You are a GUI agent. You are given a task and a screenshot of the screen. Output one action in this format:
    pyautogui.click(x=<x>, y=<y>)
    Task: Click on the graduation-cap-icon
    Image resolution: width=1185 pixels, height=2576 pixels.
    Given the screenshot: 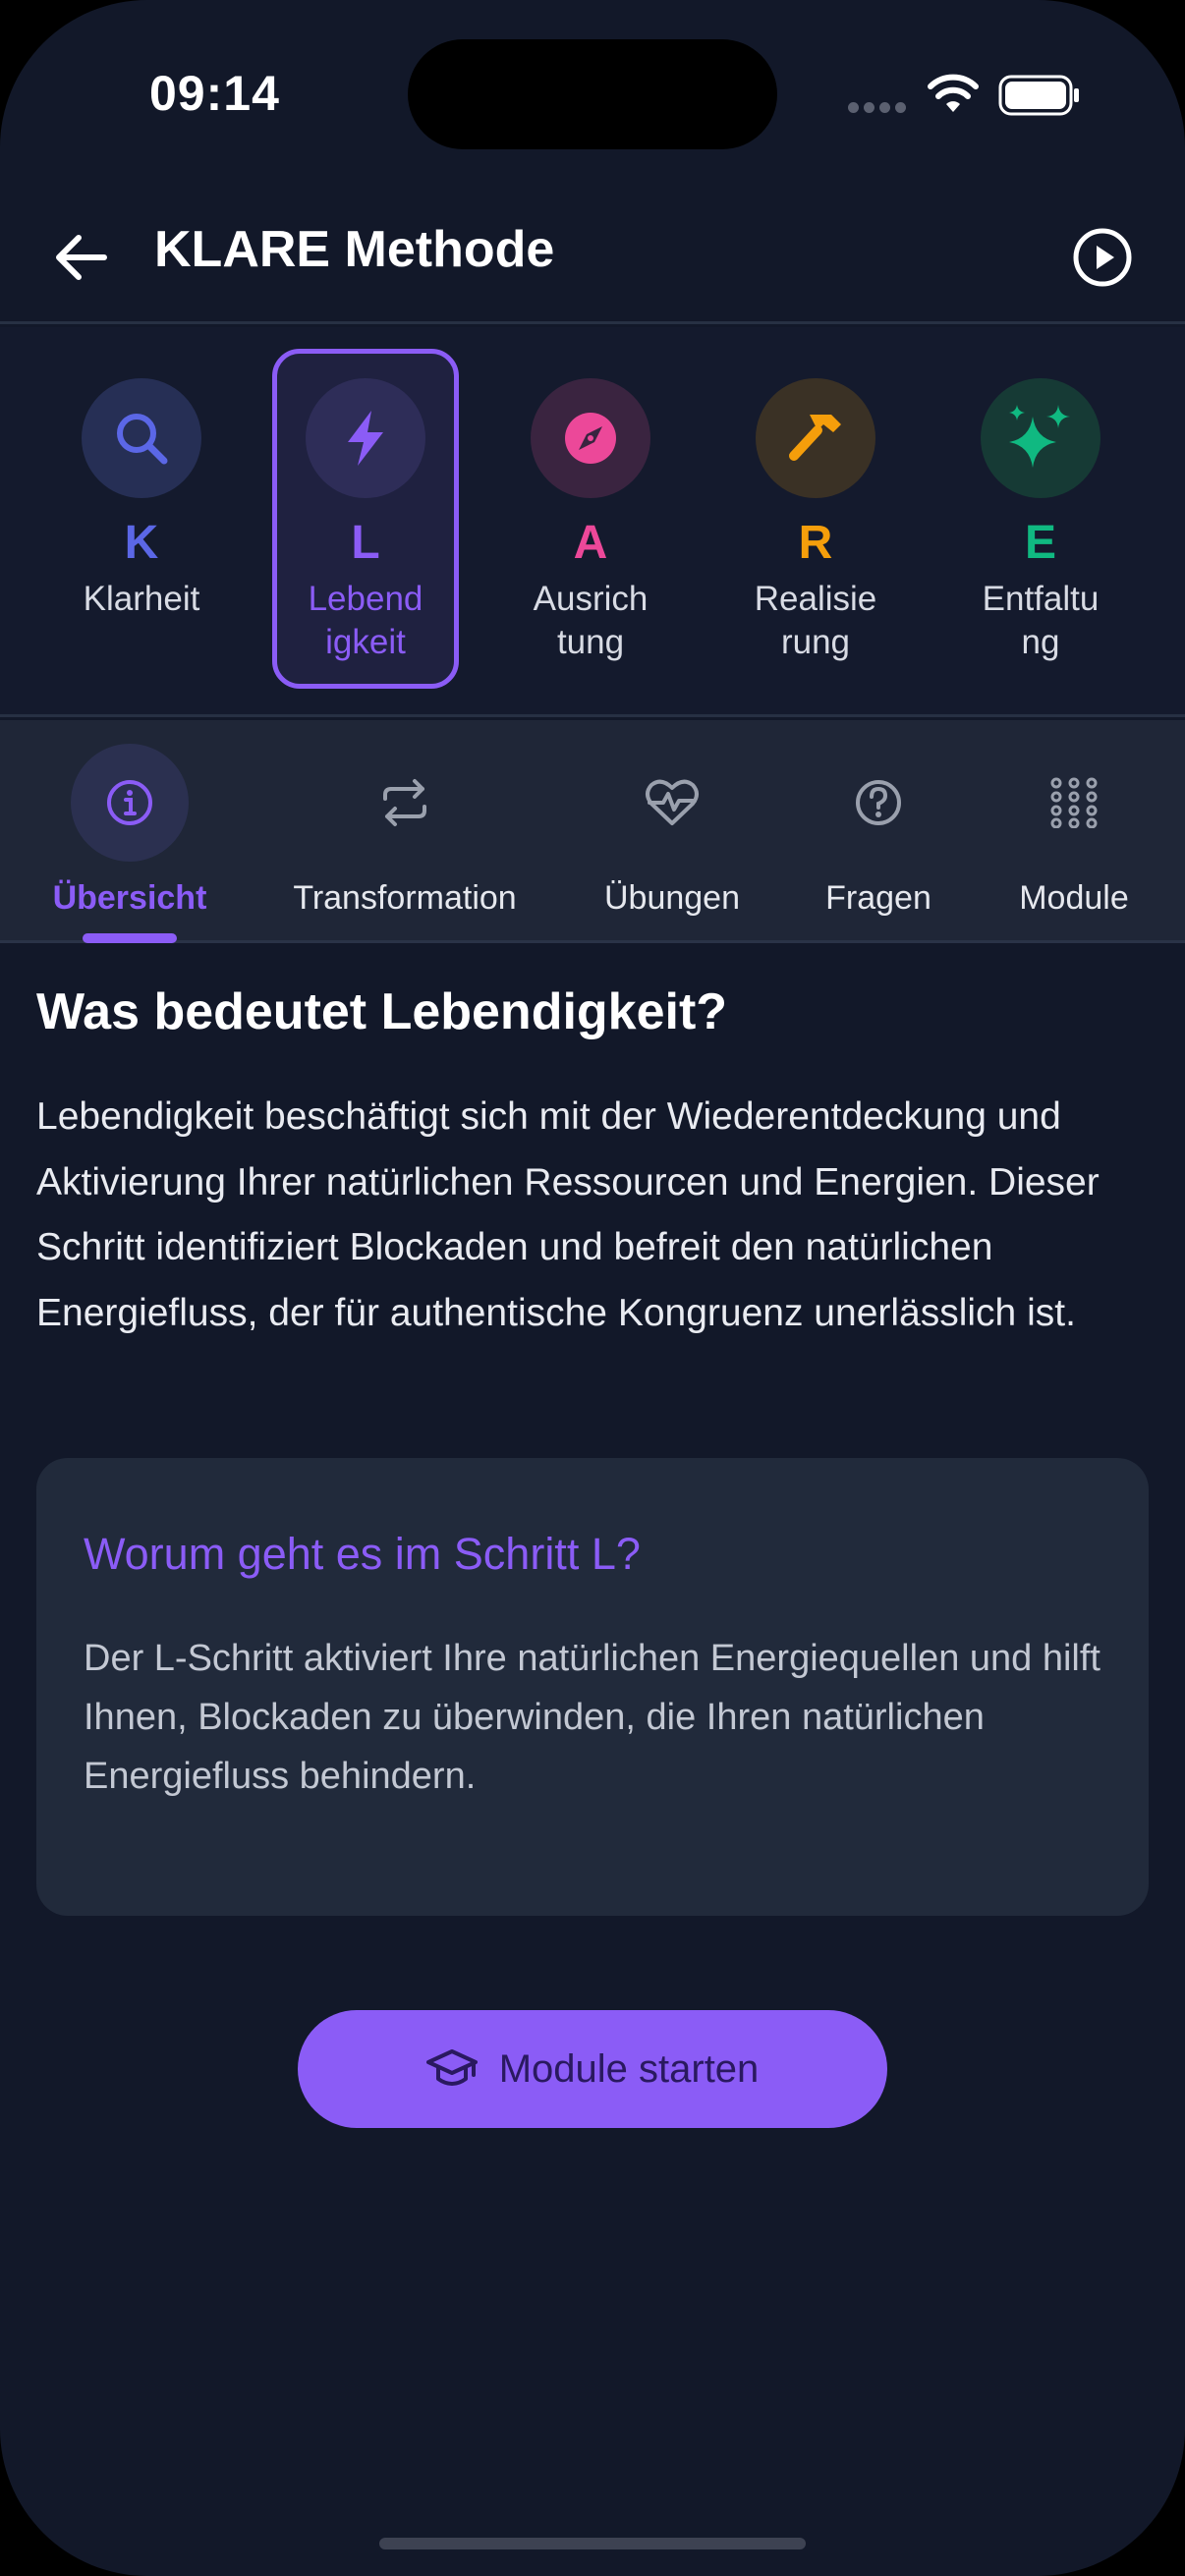 What is the action you would take?
    pyautogui.click(x=452, y=2067)
    